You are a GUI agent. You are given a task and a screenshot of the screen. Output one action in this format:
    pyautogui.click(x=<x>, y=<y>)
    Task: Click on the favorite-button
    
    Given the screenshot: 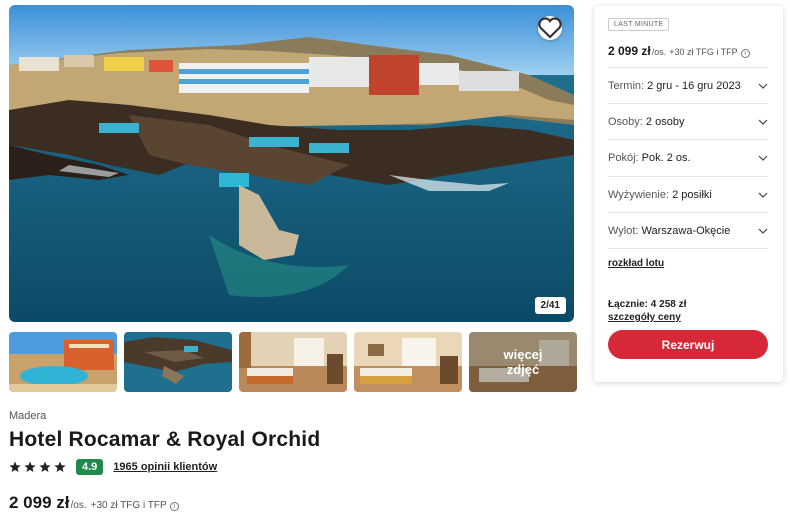 What is the action you would take?
    pyautogui.click(x=550, y=28)
    